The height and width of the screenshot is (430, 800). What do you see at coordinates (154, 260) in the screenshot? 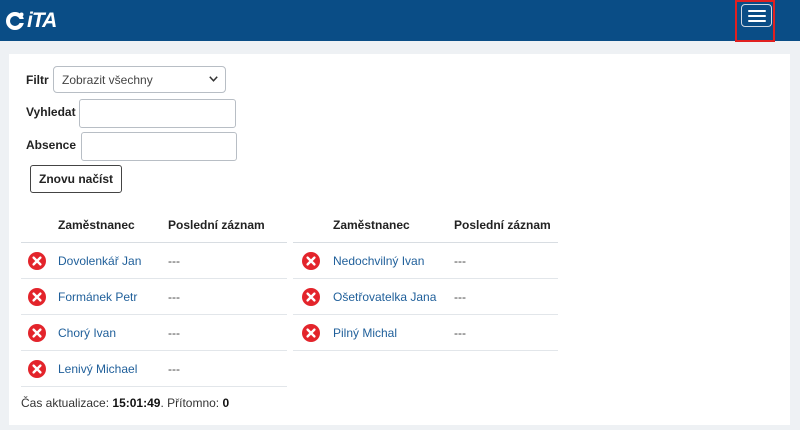
I see `table-row: Dovolenkář Jan ---` at bounding box center [154, 260].